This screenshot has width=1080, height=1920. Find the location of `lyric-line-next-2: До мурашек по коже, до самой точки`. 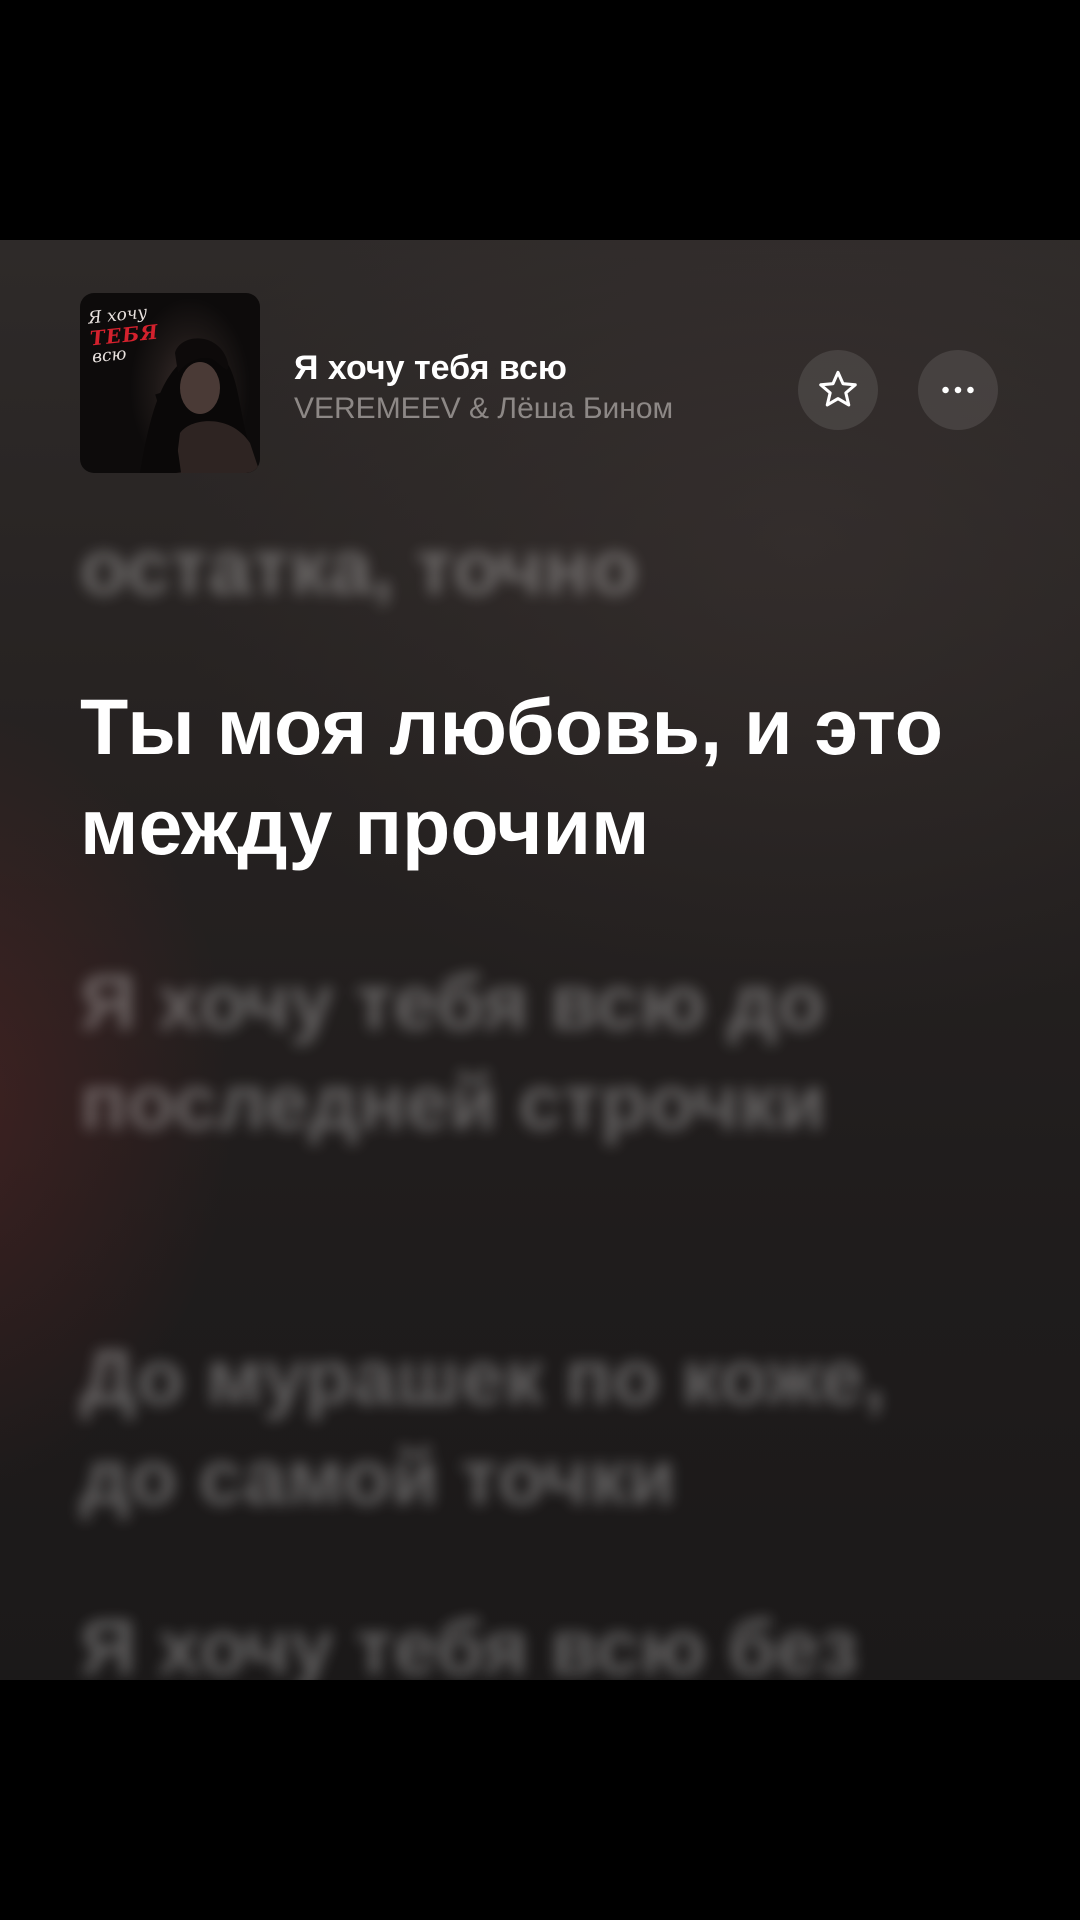

lyric-line-next-2: До мурашек по коже, до самой точки is located at coordinates (530, 1427).